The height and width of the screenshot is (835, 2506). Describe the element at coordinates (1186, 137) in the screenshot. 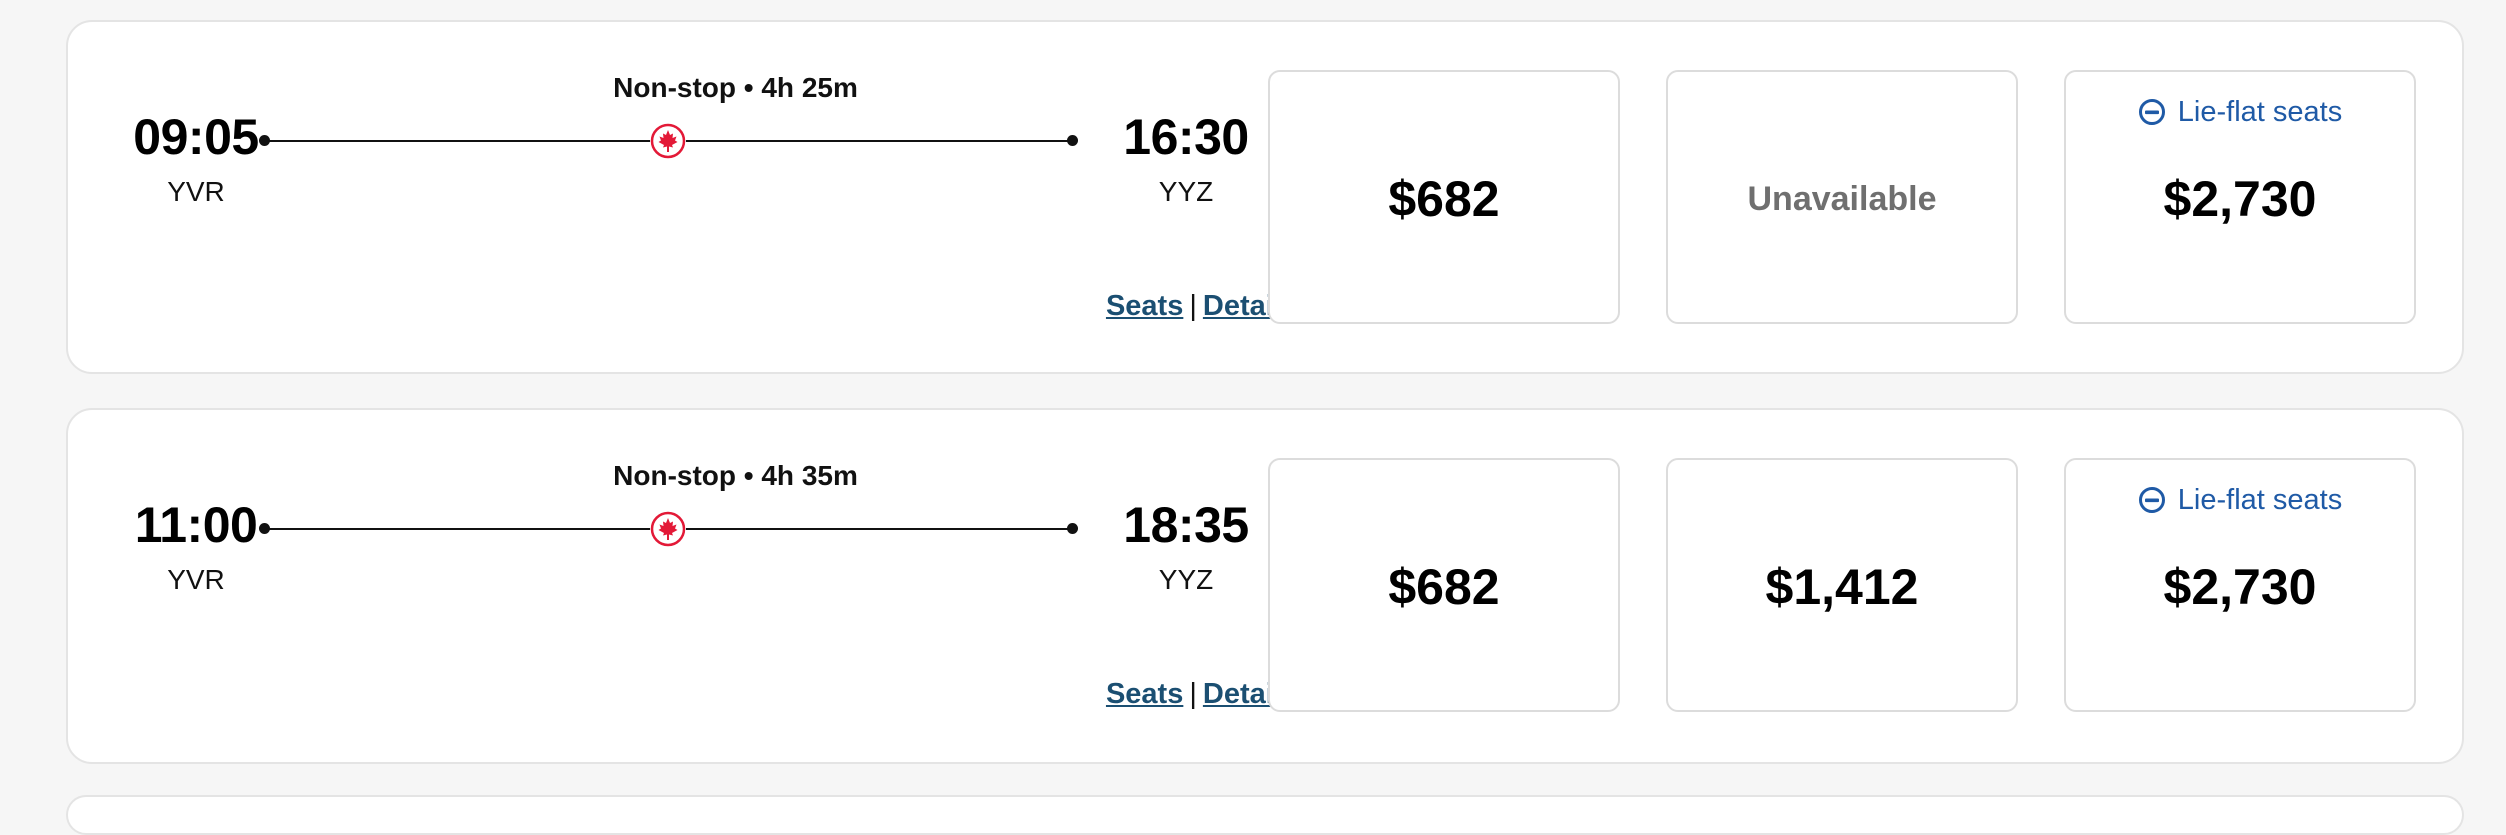

I see `arrival-time: 16:30` at that location.